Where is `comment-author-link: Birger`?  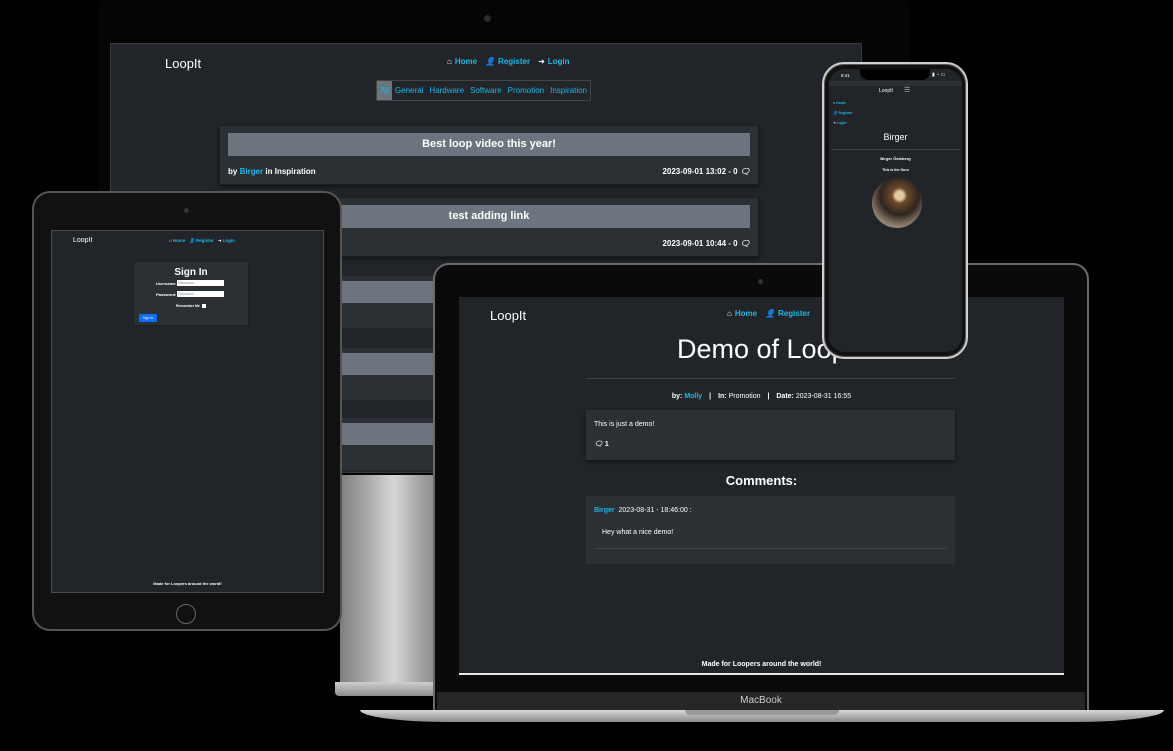 comment-author-link: Birger is located at coordinates (604, 510).